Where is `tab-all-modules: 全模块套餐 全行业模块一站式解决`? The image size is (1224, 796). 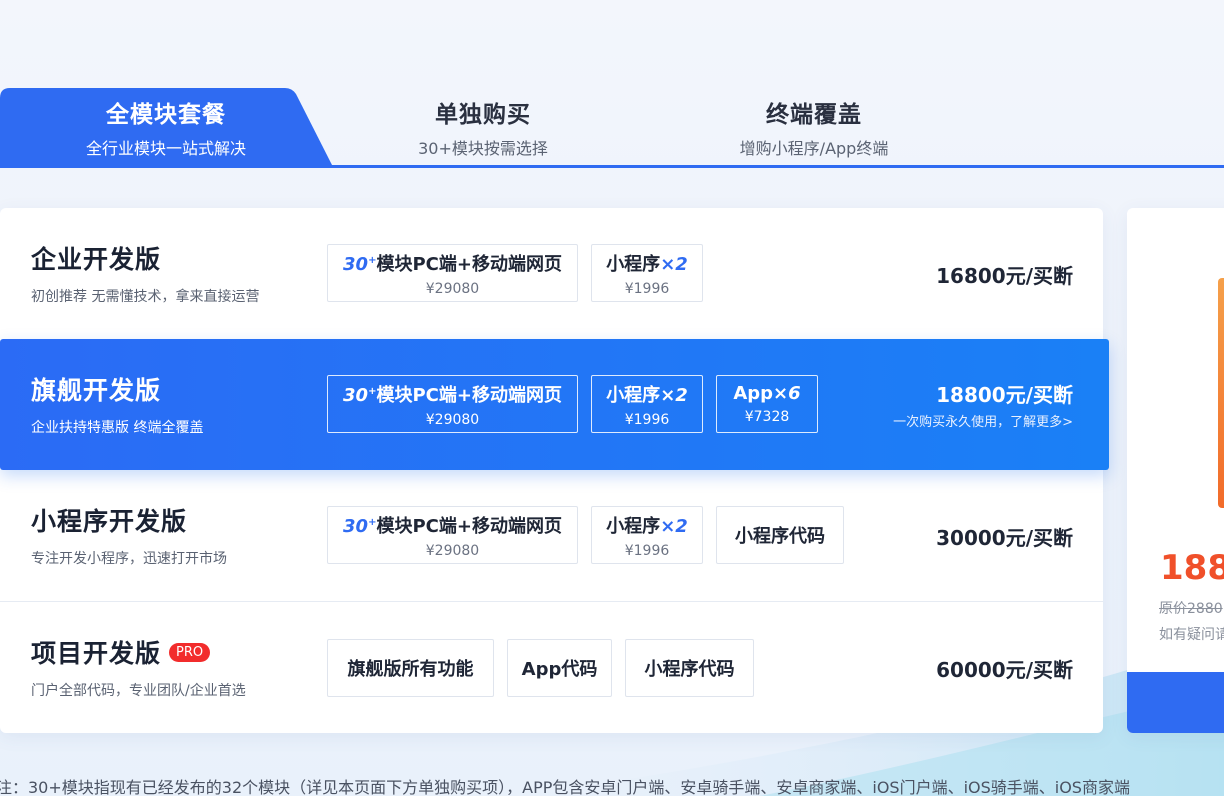 tab-all-modules: 全模块套餐 全行业模块一站式解决 is located at coordinates (166, 126).